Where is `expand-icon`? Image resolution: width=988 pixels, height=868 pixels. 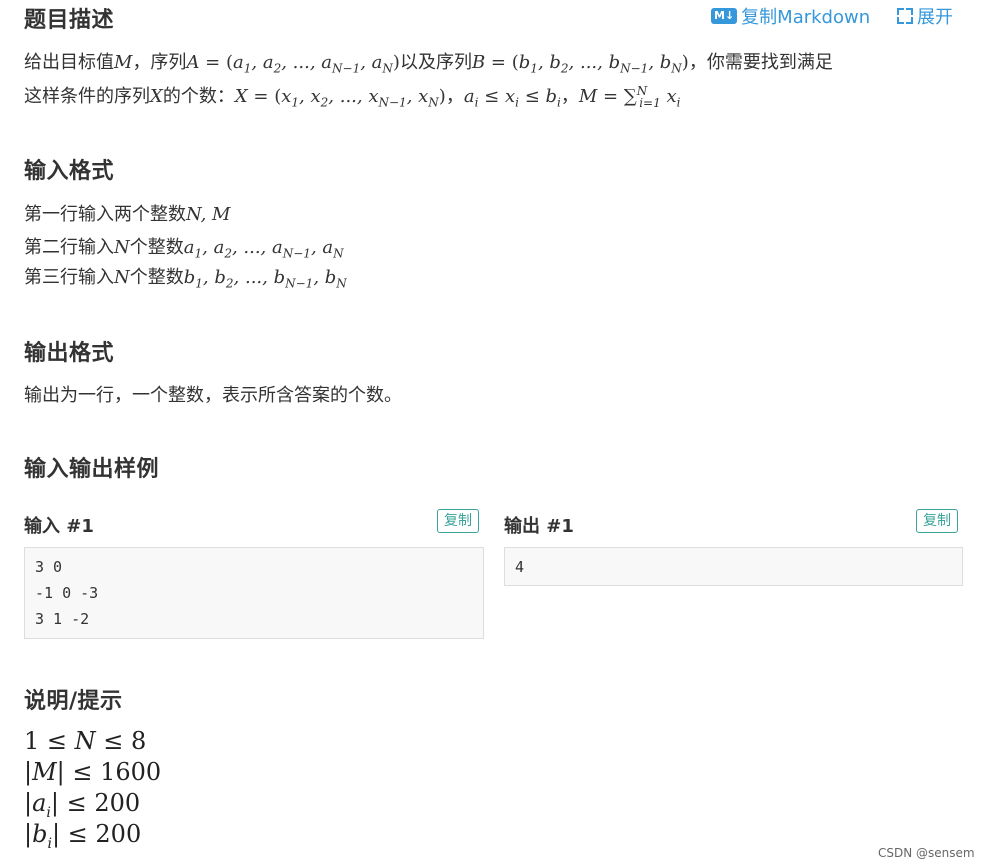
expand-icon is located at coordinates (905, 16).